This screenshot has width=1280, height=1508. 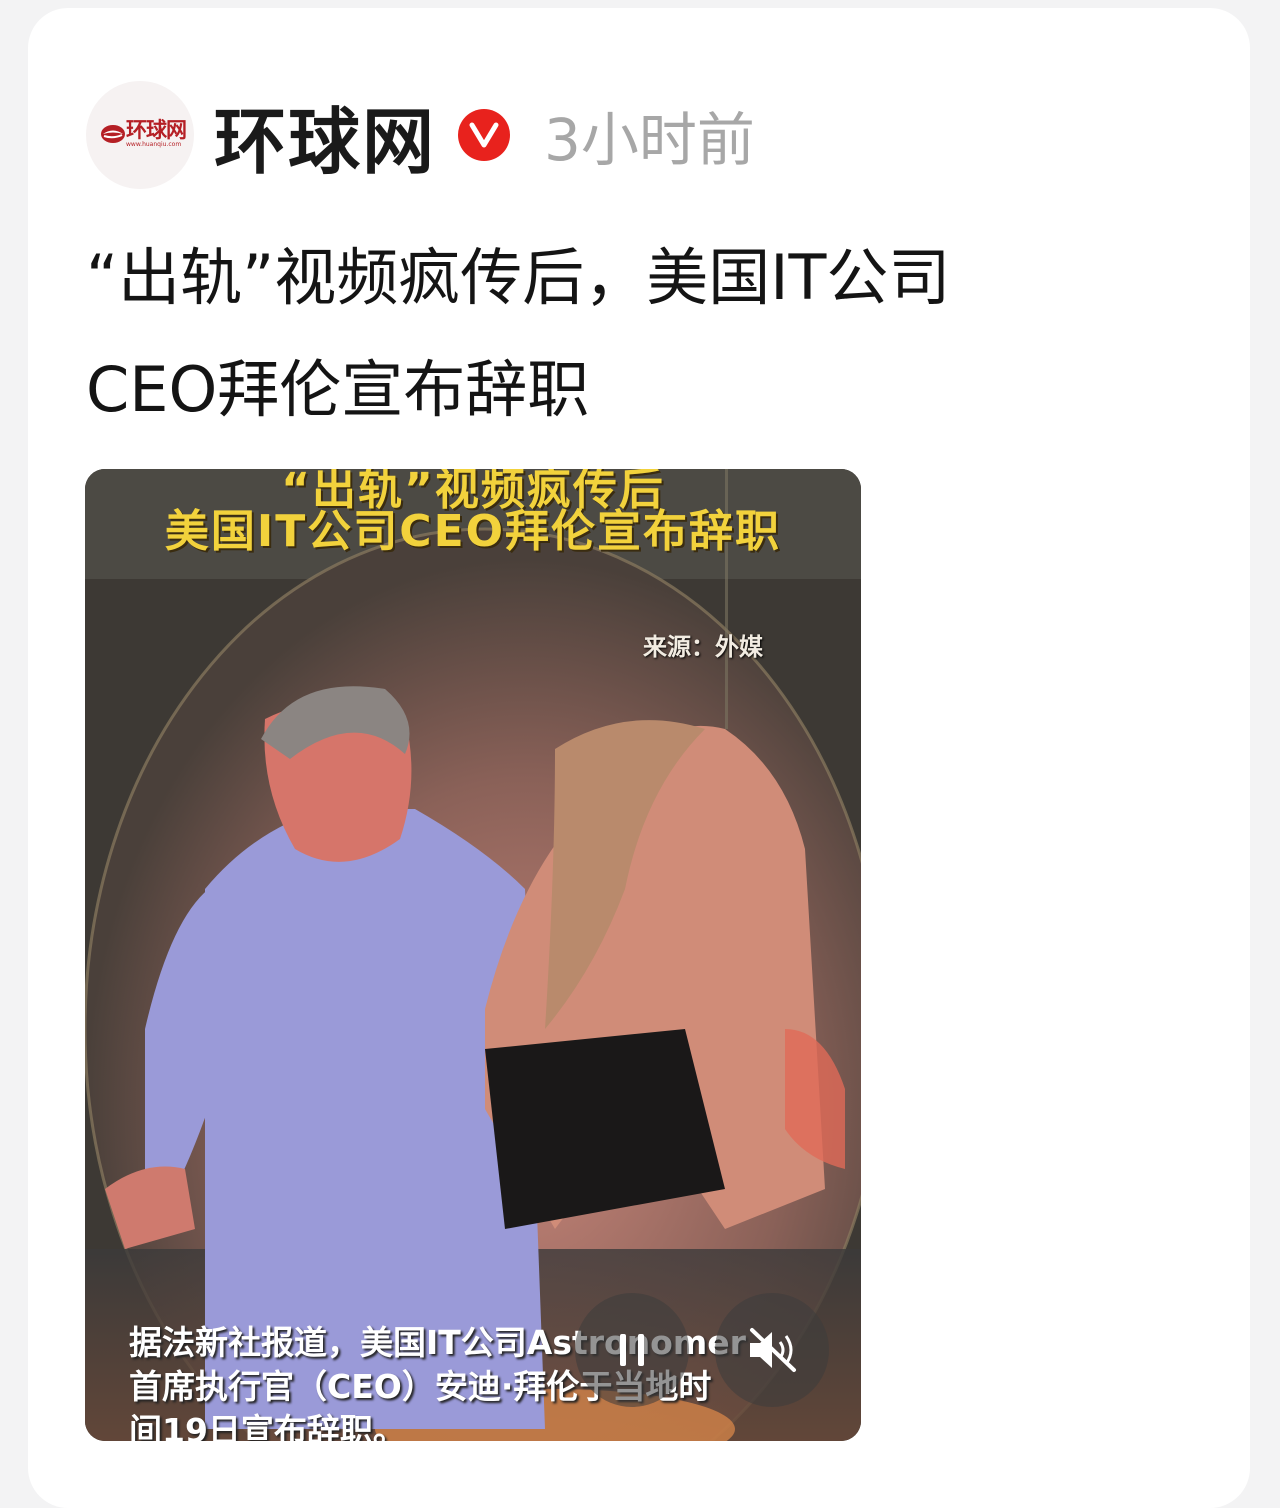 I want to click on pause-button, so click(x=632, y=1350).